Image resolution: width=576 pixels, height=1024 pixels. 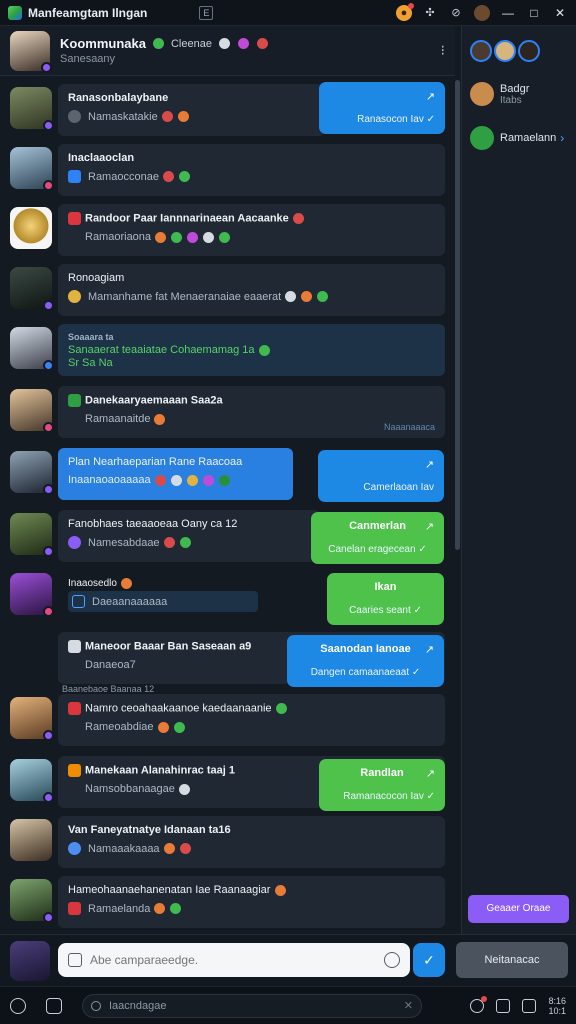 I want to click on message-subtitle: Ramaoriaona, so click(x=118, y=237).